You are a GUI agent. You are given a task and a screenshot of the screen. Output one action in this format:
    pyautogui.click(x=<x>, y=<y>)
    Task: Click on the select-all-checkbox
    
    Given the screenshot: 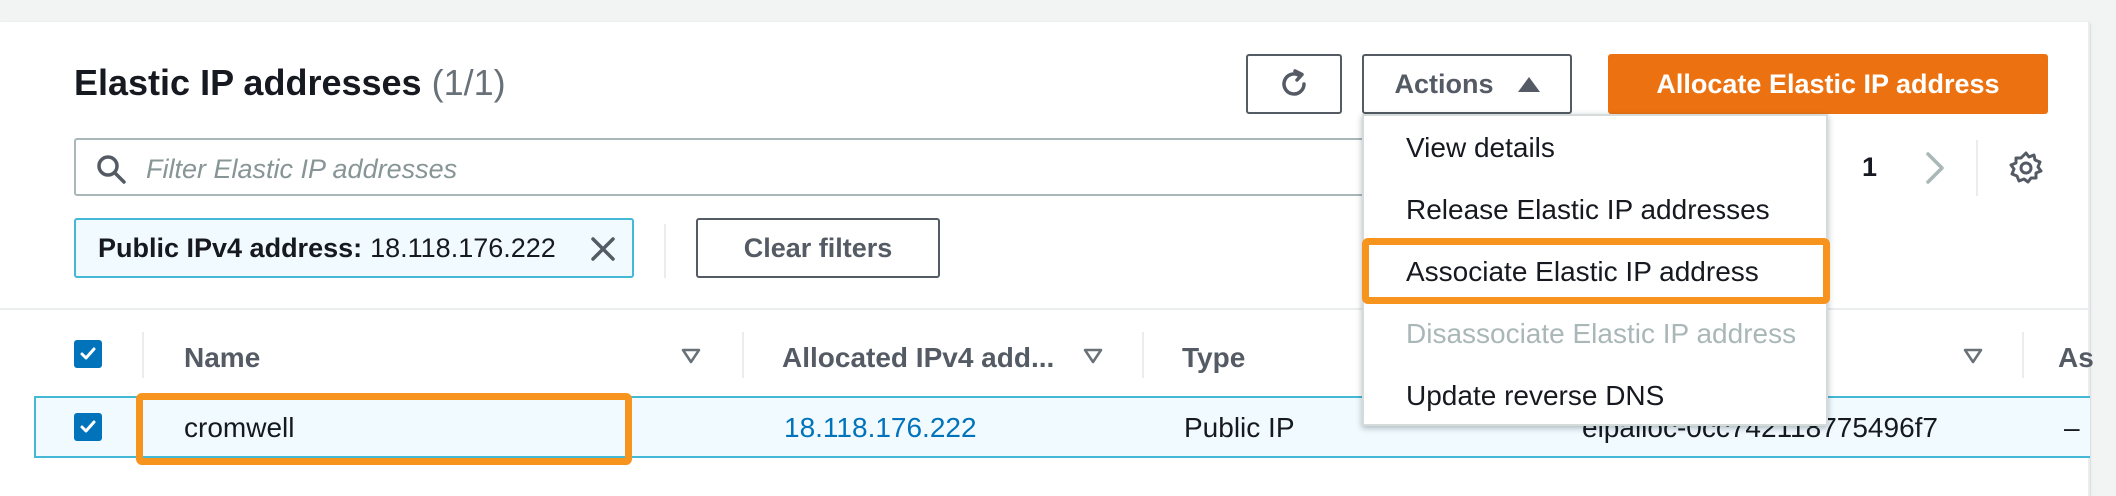 What is the action you would take?
    pyautogui.click(x=88, y=354)
    